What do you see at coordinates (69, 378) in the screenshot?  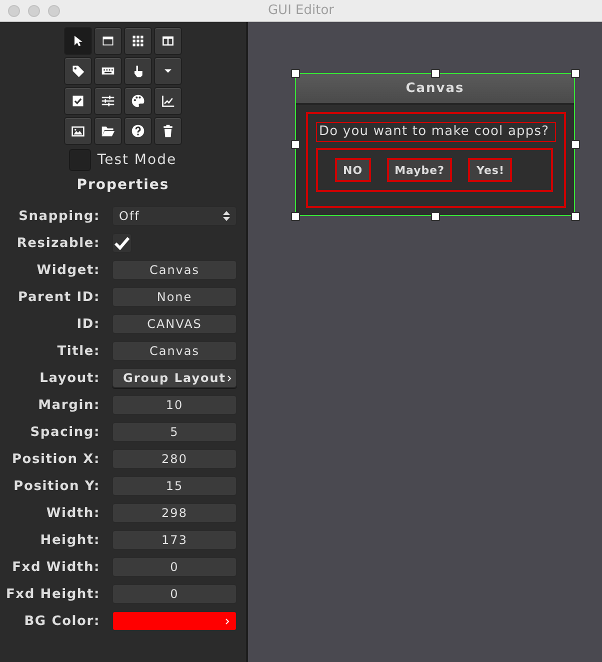 I see `property-label: Layout:` at bounding box center [69, 378].